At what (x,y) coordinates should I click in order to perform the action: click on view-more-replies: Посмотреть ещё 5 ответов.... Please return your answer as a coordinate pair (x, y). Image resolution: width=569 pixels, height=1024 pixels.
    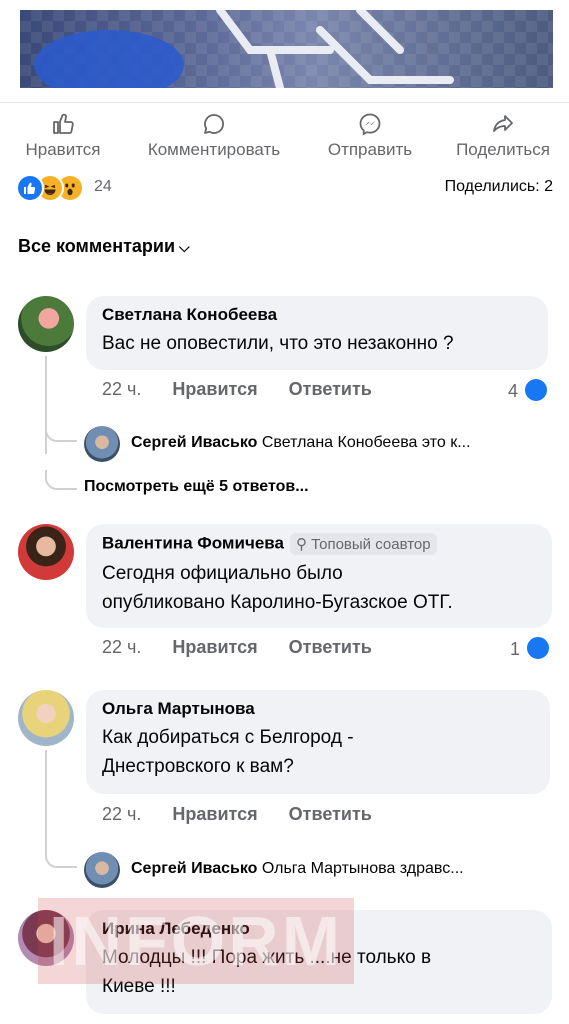
    Looking at the image, I should click on (196, 487).